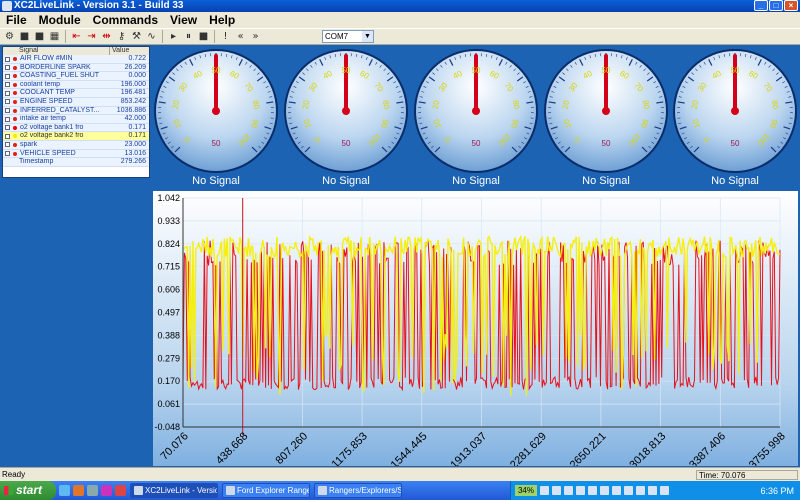 The width and height of the screenshot is (800, 500). I want to click on signal-row: intake air temp 42.000, so click(76, 119).